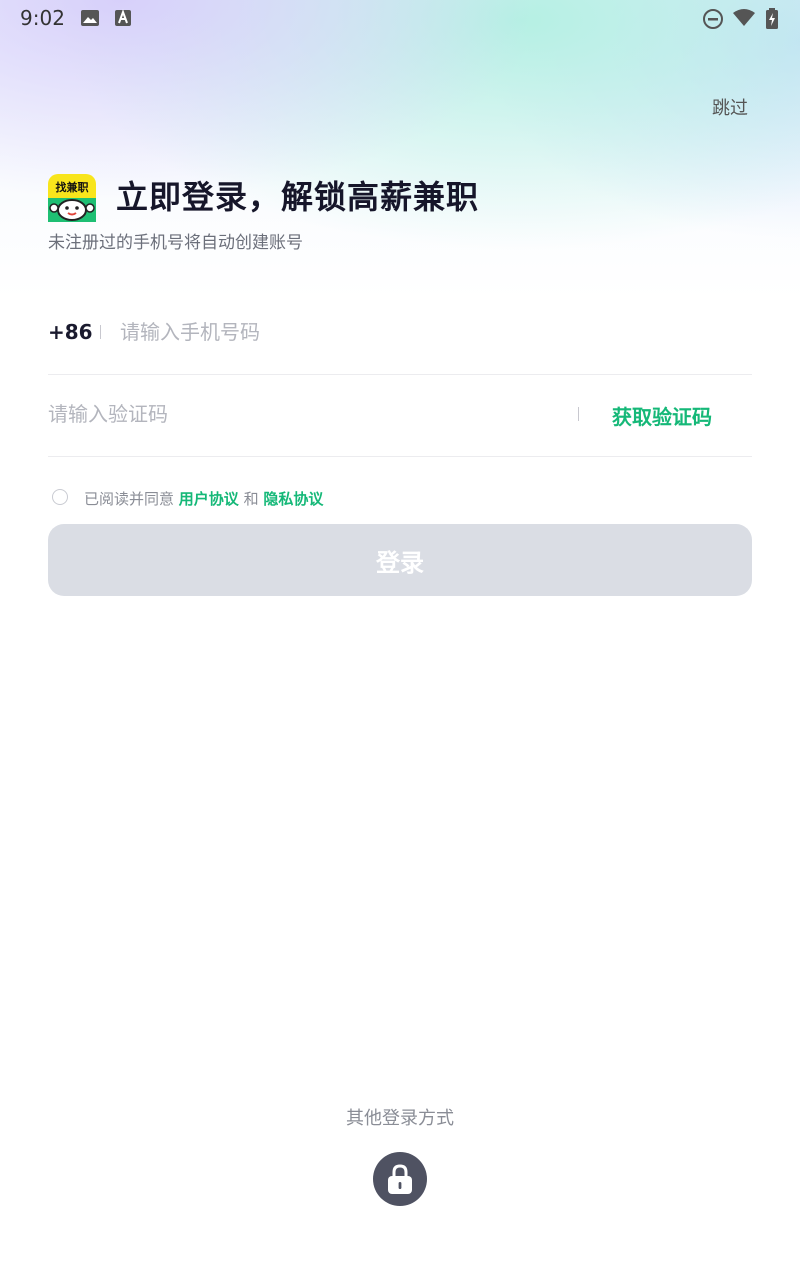 The width and height of the screenshot is (800, 1280). Describe the element at coordinates (400, 560) in the screenshot. I see `login-button: 登录` at that location.